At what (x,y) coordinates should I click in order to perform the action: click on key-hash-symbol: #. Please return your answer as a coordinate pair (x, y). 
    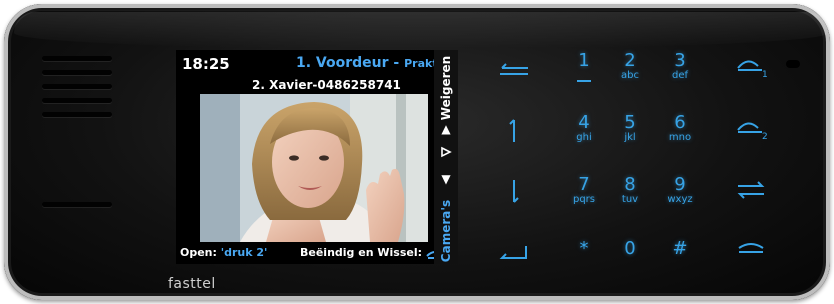
    Looking at the image, I should click on (680, 248).